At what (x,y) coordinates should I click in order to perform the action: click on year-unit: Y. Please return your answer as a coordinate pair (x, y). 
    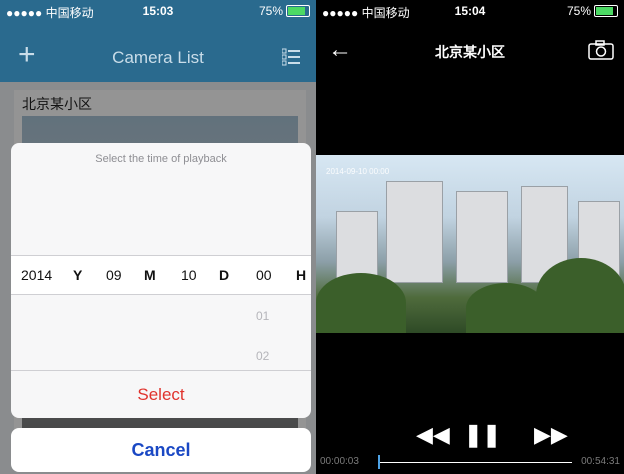
    Looking at the image, I should click on (78, 275).